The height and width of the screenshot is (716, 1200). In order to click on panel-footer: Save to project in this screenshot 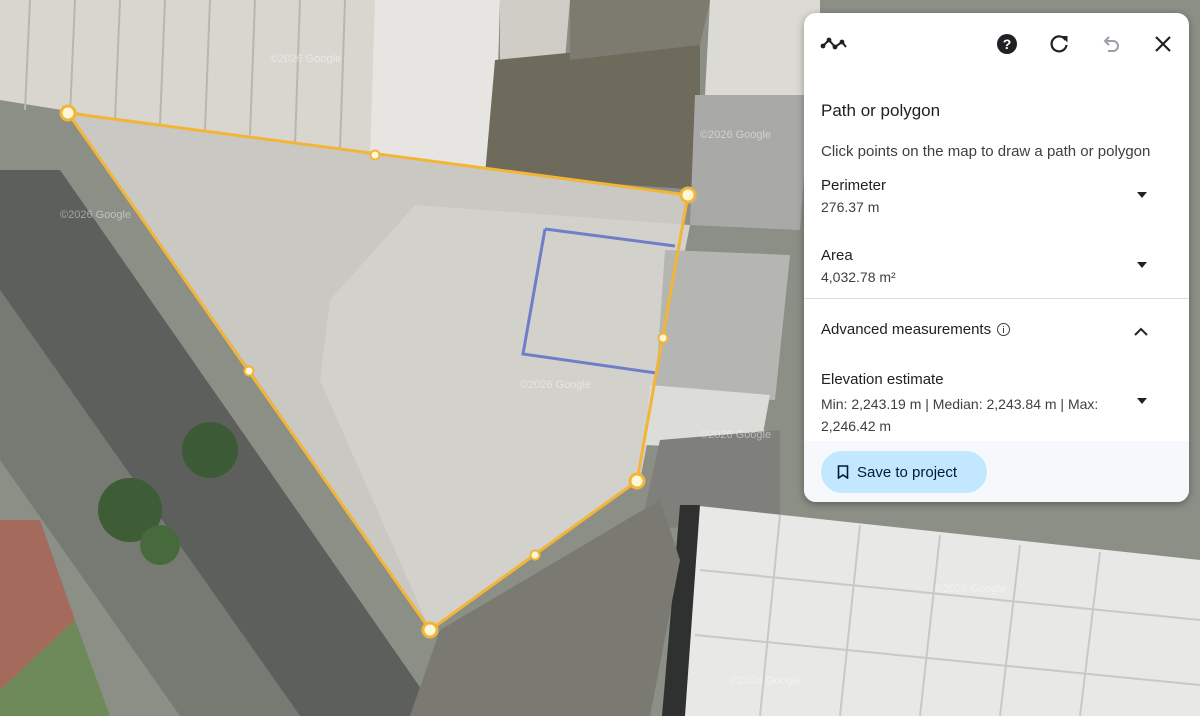, I will do `click(996, 471)`.